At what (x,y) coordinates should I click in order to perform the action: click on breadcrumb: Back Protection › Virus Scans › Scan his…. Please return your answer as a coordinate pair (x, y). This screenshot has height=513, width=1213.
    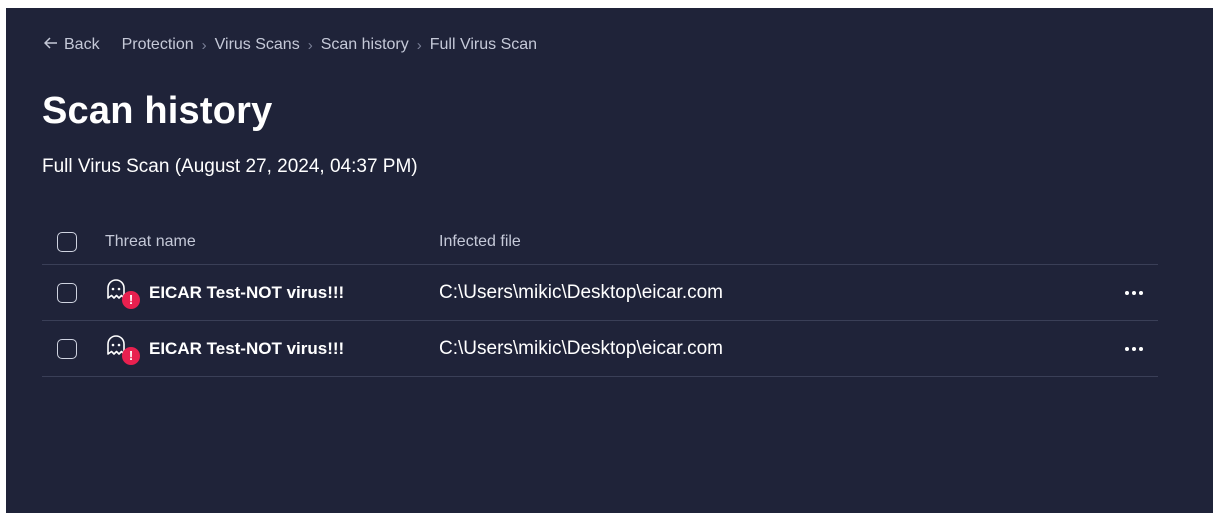
    Looking at the image, I should click on (290, 45).